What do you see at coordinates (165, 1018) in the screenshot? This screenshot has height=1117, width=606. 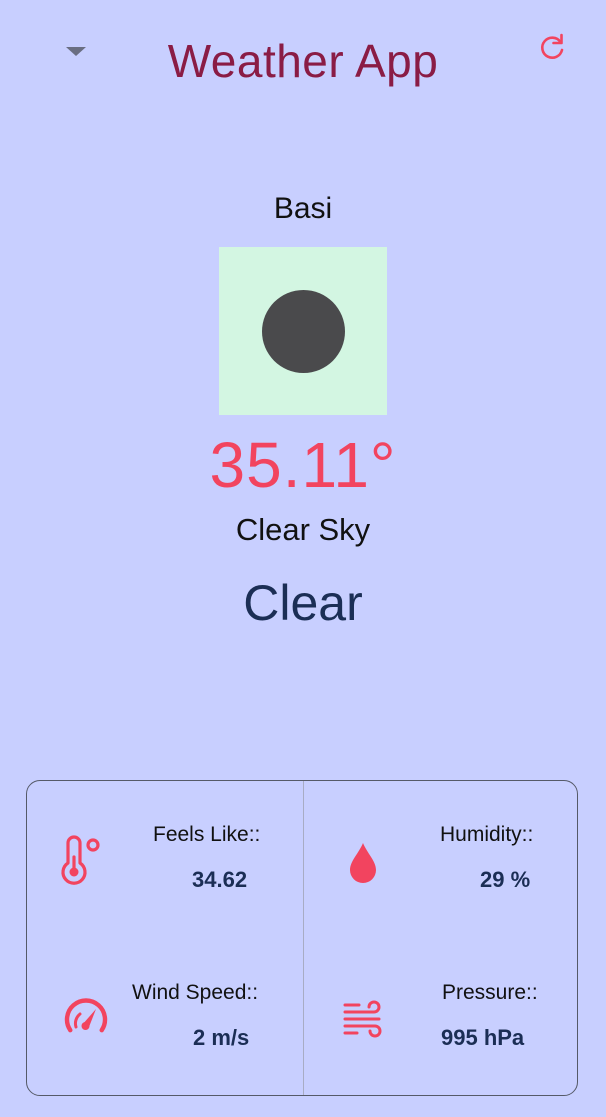 I see `stat-wind-speed: Wind Speed:: 2 m/s` at bounding box center [165, 1018].